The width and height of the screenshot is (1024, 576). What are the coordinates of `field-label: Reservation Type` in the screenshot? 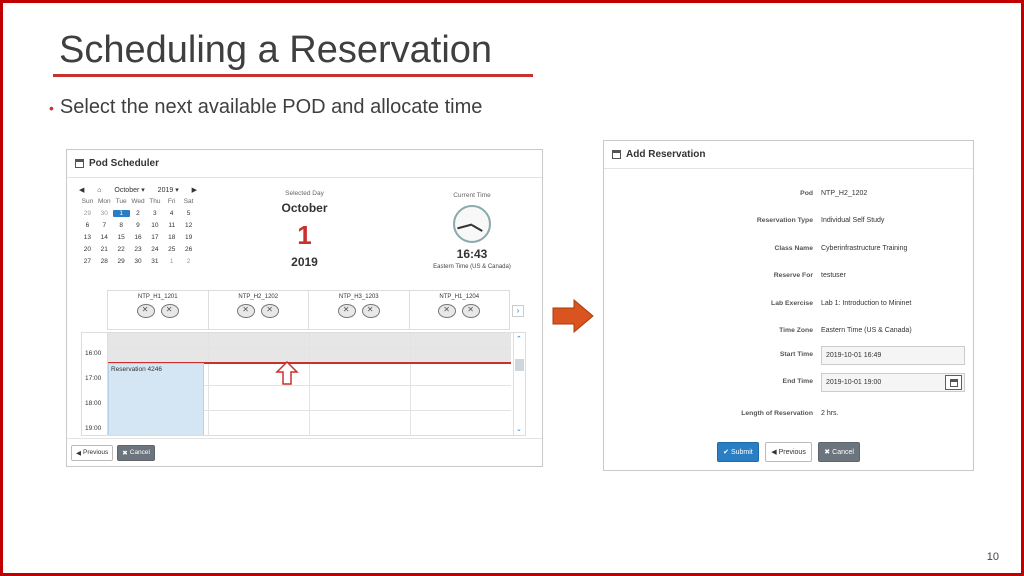 It's located at (784, 220).